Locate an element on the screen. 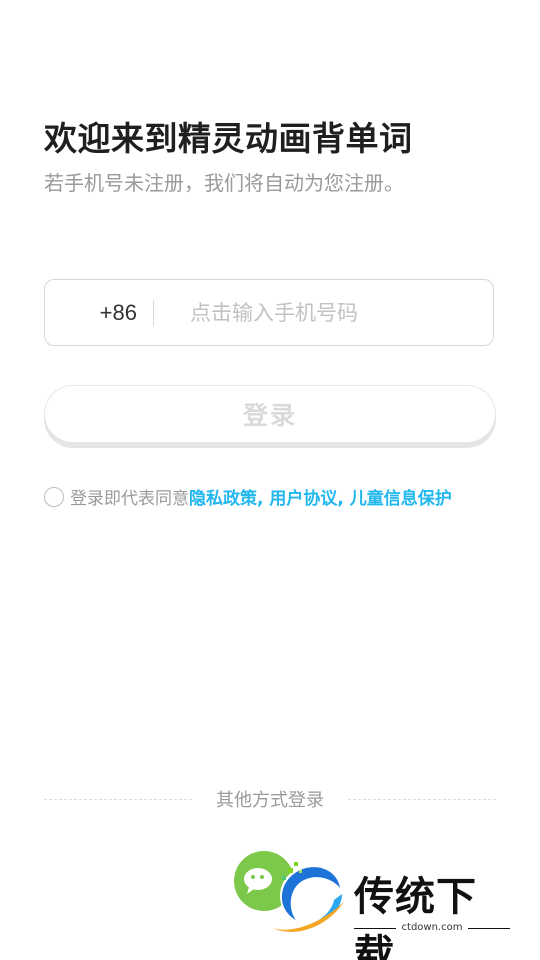 This screenshot has height=960, width=540. other-login-label: 其他方式登录 is located at coordinates (270, 800).